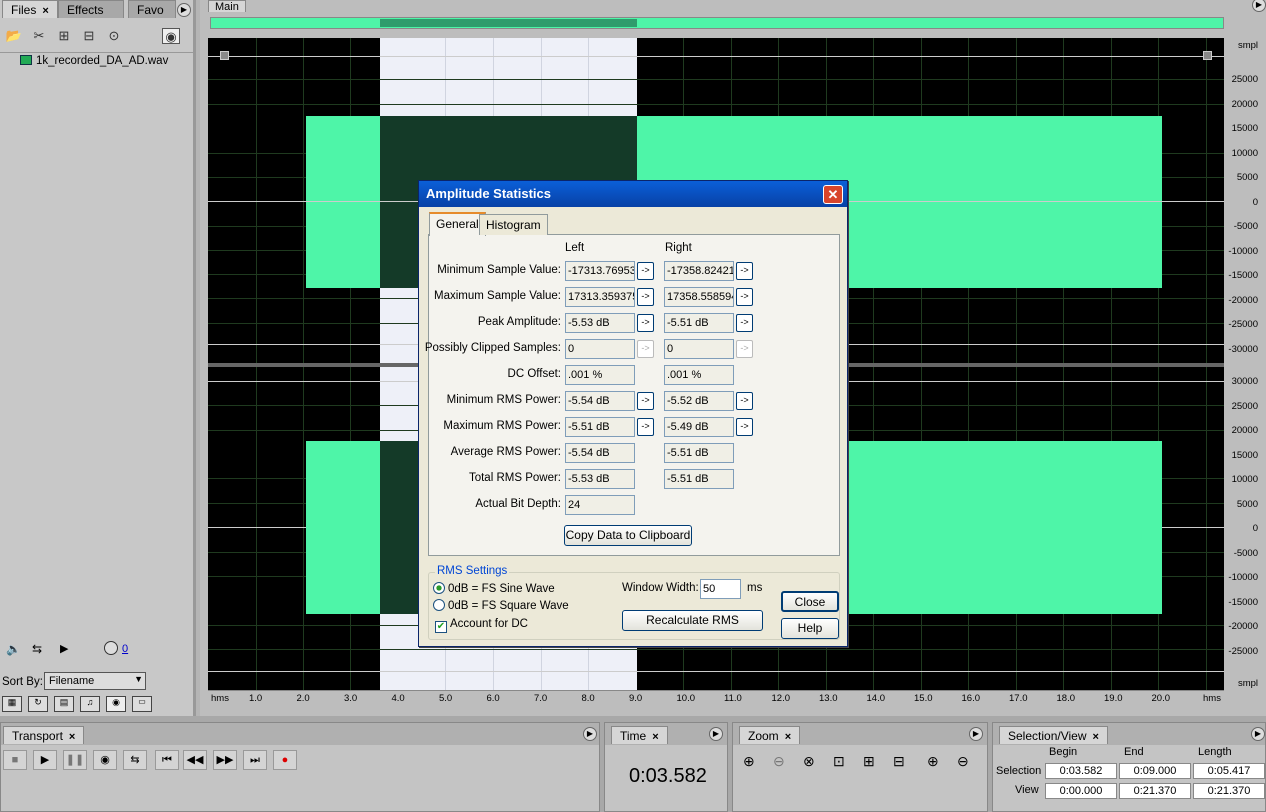 Image resolution: width=1266 pixels, height=812 pixels. I want to click on sort-by-select: Filename ▼, so click(95, 681).